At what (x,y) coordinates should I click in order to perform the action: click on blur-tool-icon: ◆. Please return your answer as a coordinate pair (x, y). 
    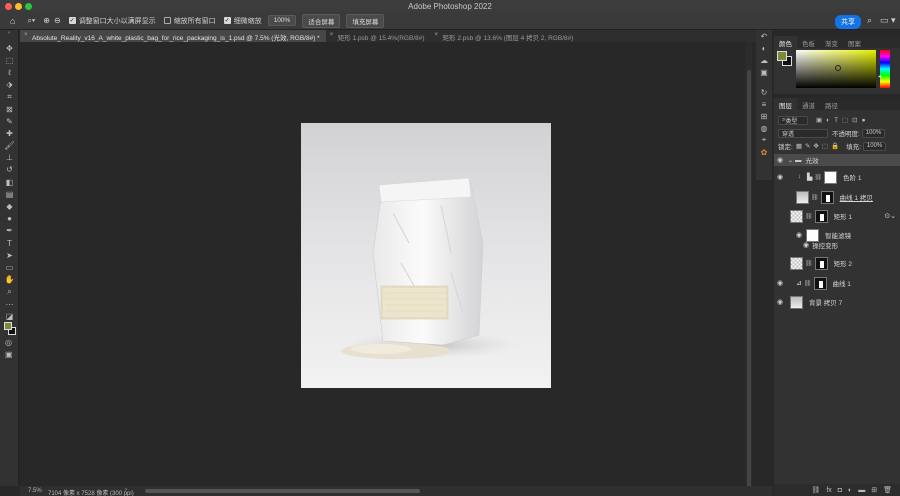
    Looking at the image, I should click on (9, 206).